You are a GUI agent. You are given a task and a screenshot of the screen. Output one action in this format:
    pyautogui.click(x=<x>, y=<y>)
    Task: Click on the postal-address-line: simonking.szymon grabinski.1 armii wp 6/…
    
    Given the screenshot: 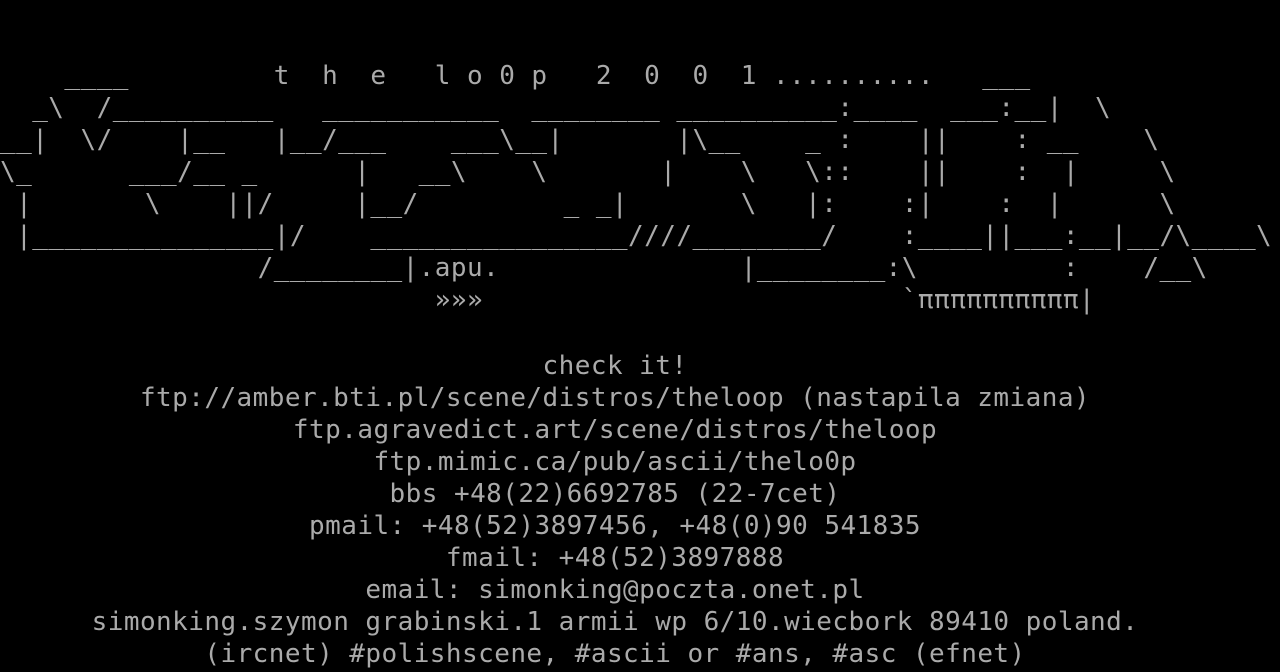 What is the action you would take?
    pyautogui.click(x=615, y=622)
    